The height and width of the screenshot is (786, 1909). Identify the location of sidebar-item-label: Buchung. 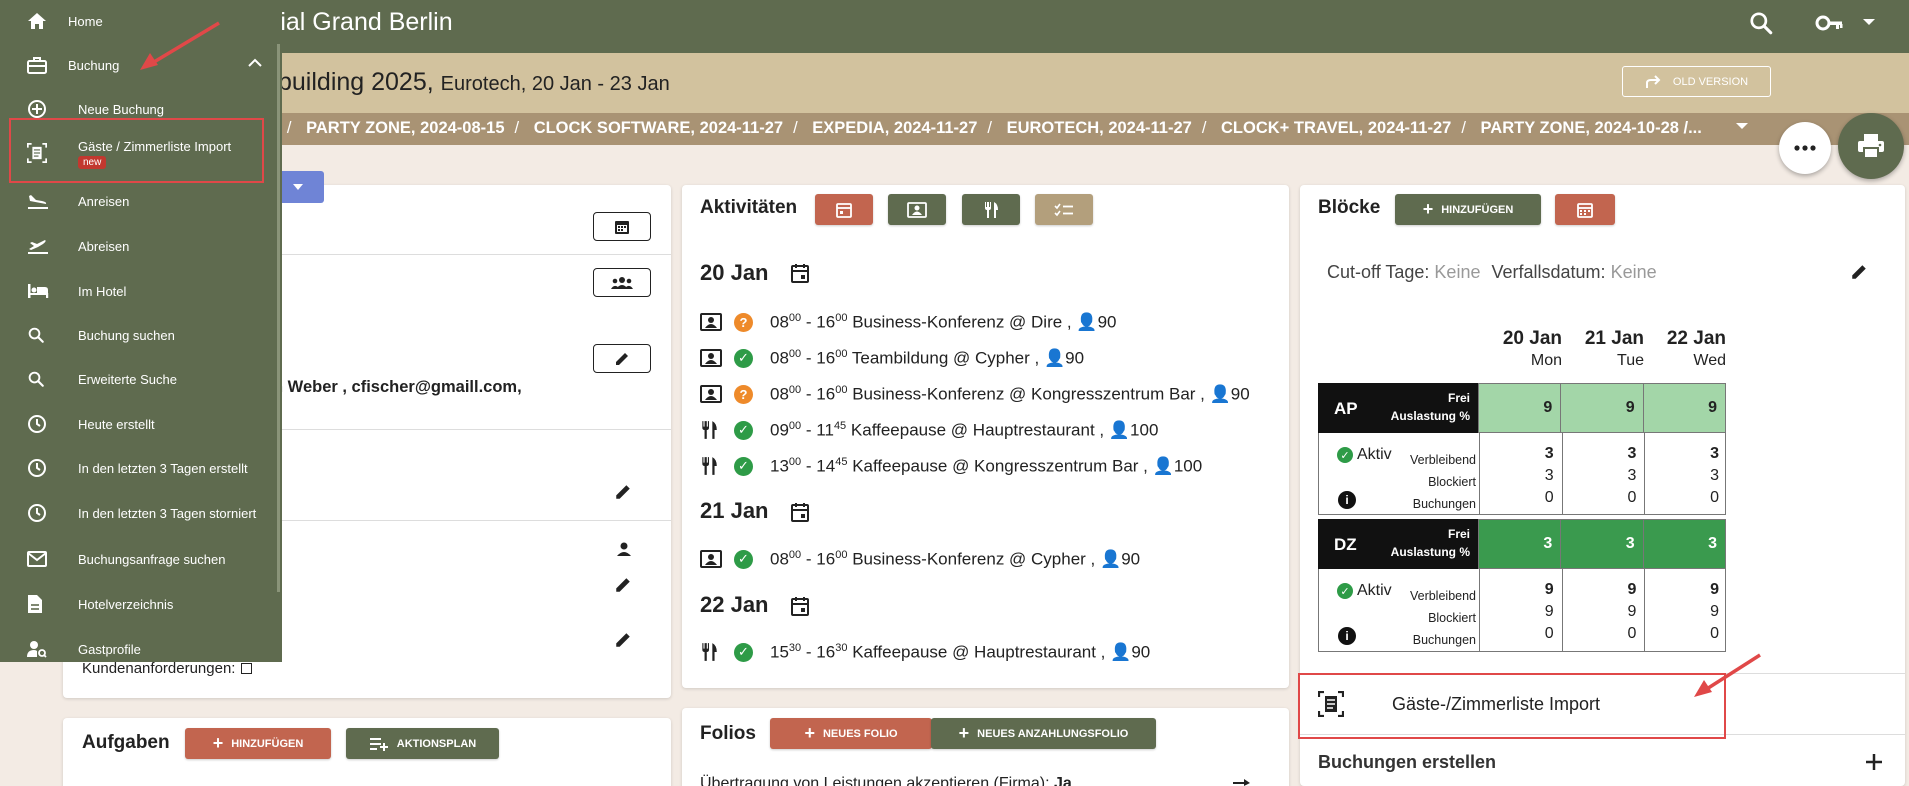
(94, 65).